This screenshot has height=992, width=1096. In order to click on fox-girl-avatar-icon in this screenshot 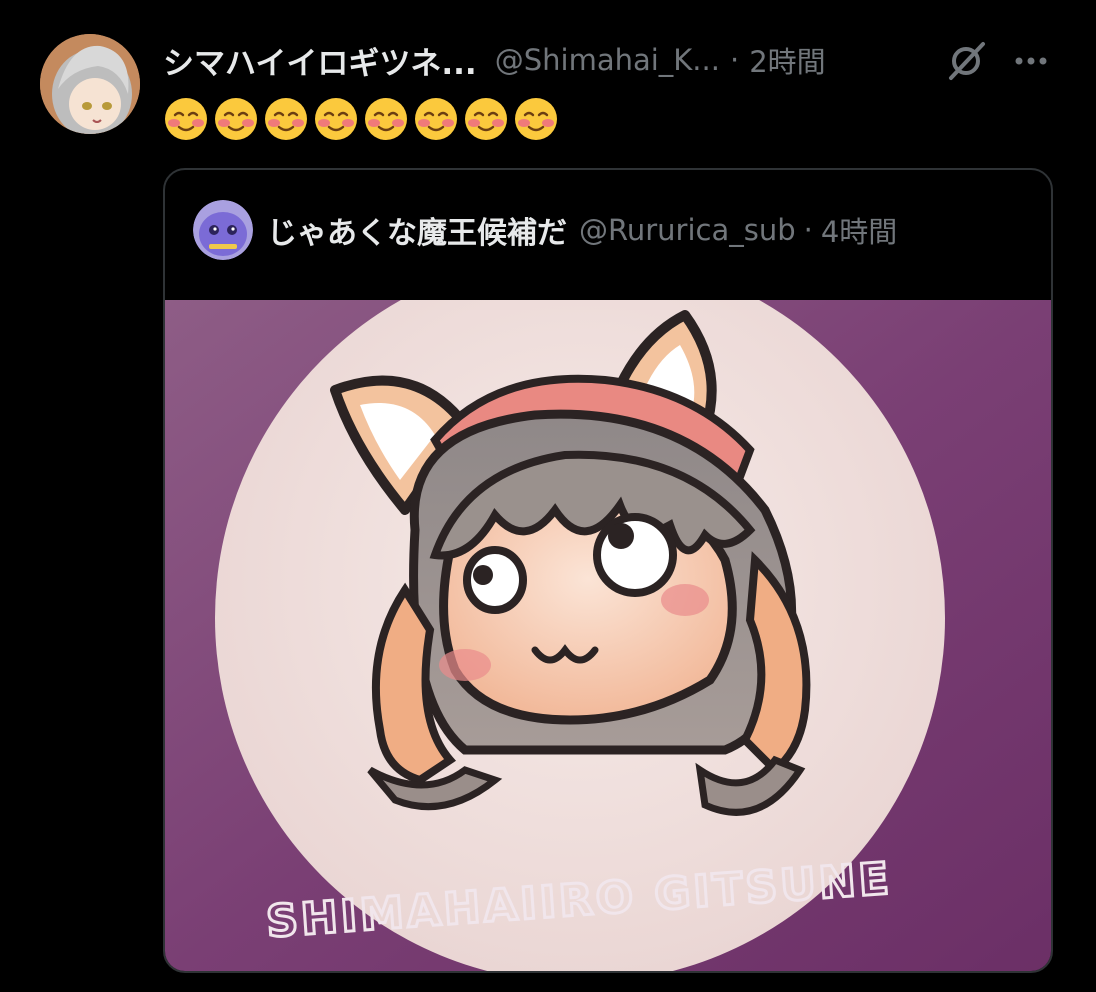, I will do `click(90, 84)`.